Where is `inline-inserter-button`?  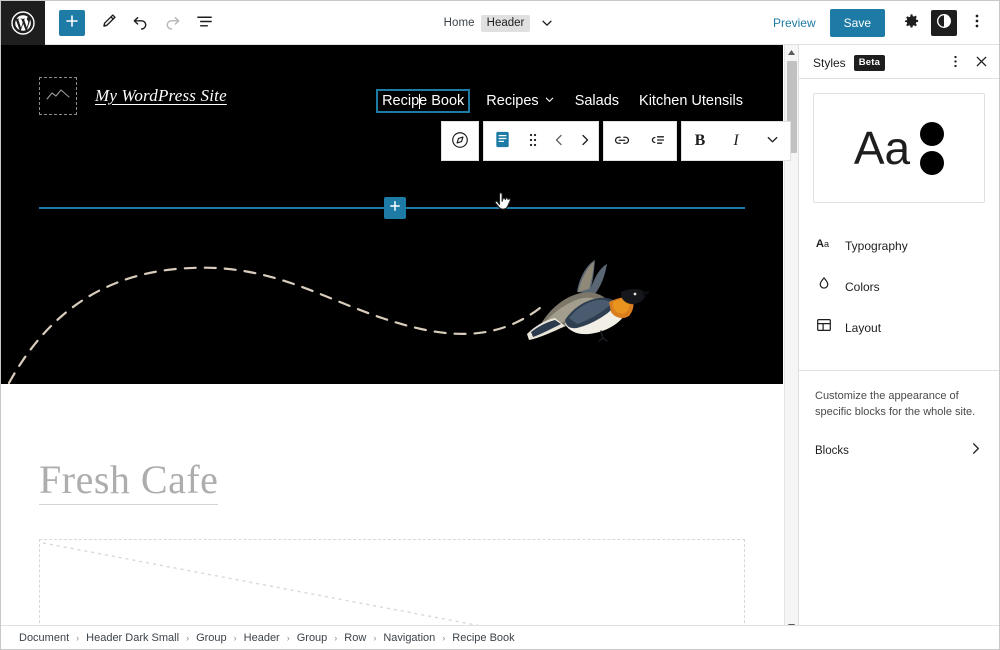
inline-inserter-button is located at coordinates (395, 208).